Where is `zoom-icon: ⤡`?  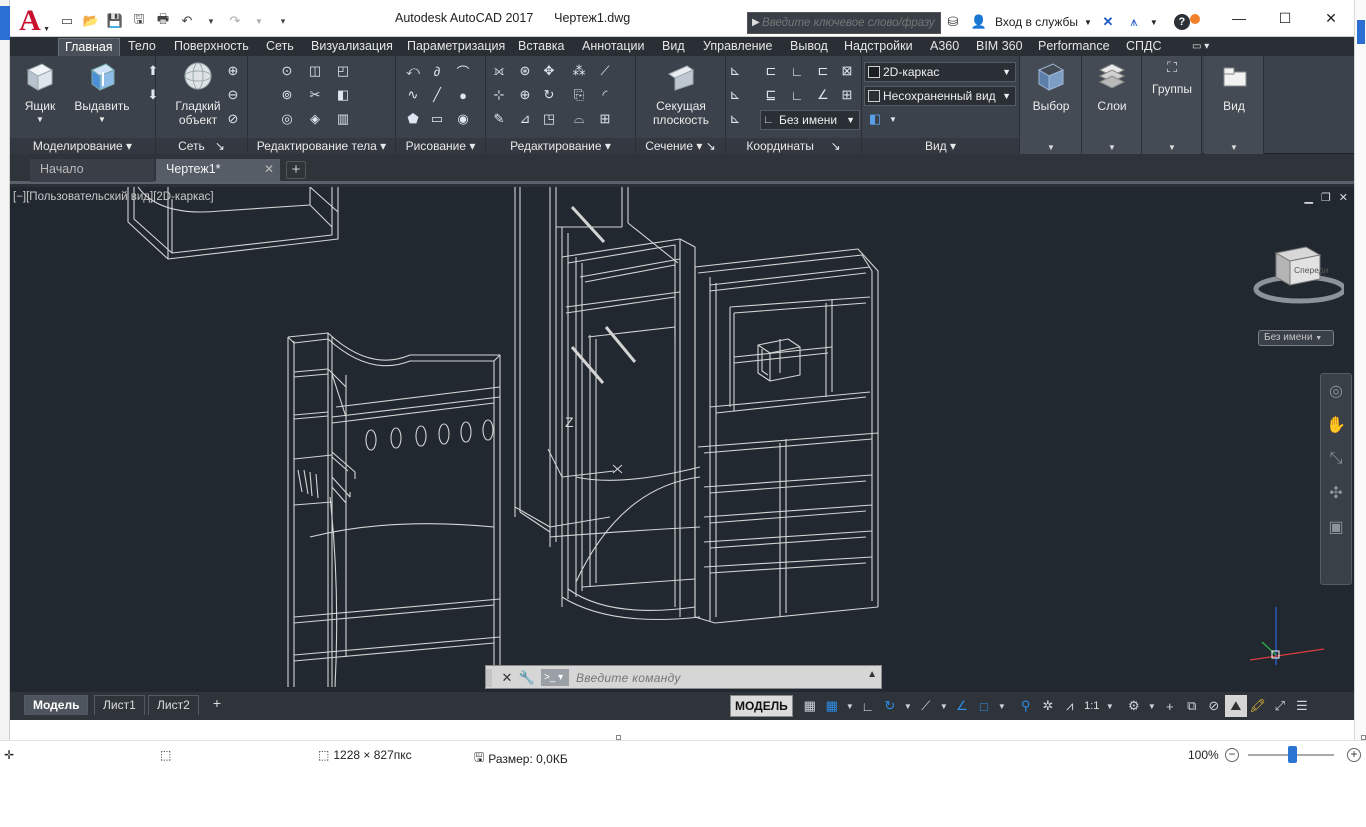 zoom-icon: ⤡ is located at coordinates (1336, 459).